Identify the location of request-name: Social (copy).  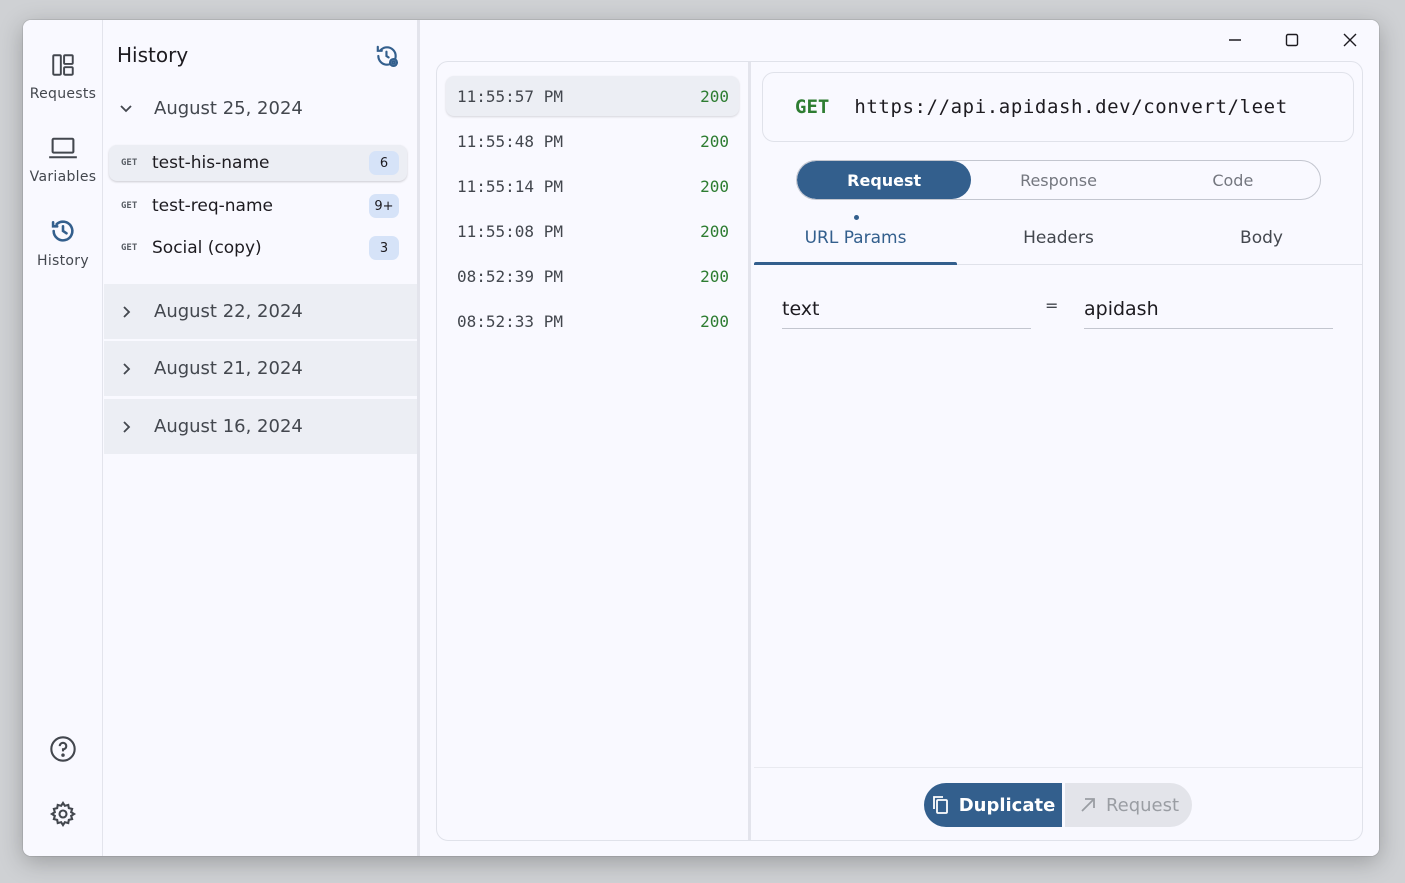
(207, 248).